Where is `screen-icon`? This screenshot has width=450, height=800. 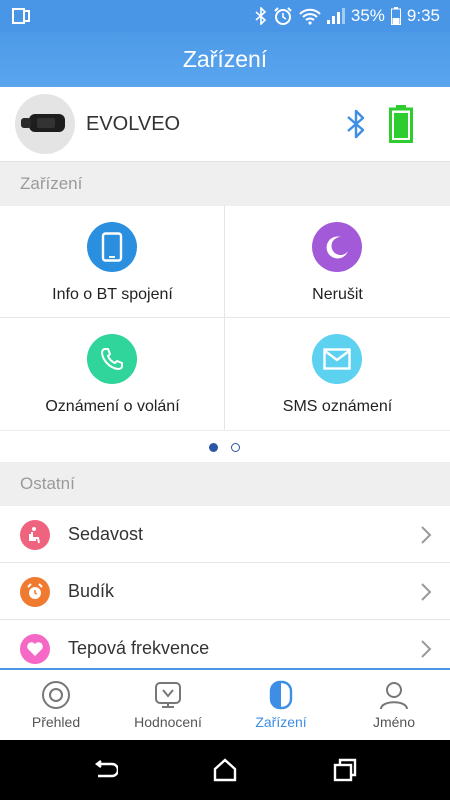
screen-icon is located at coordinates (21, 16).